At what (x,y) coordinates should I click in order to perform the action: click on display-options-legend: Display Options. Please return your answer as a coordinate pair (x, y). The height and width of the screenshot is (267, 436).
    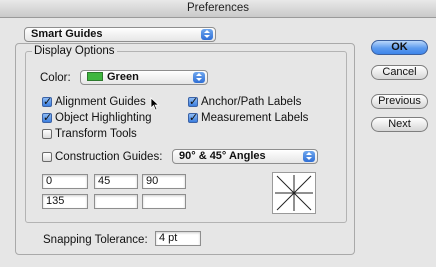
    Looking at the image, I should click on (74, 51).